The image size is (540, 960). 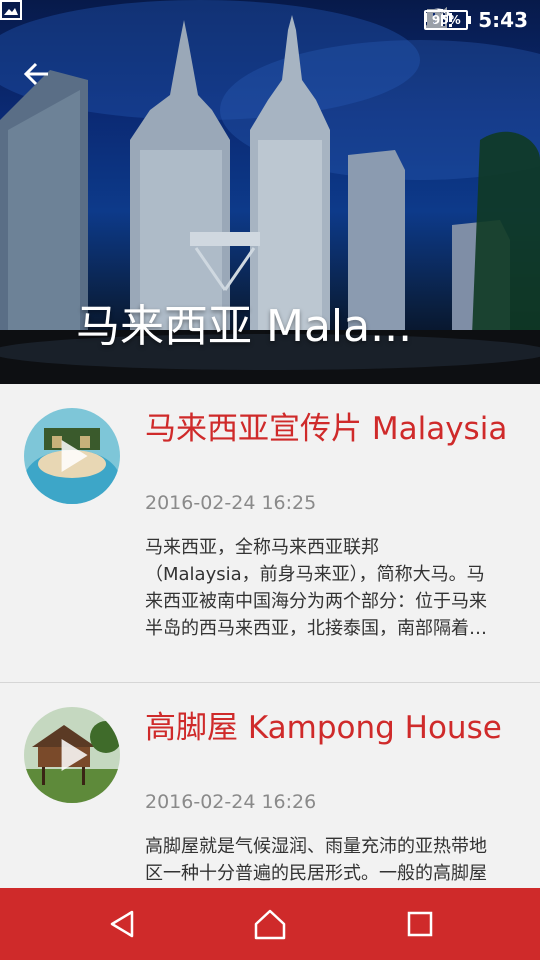 I want to click on back-button, so click(x=42, y=80).